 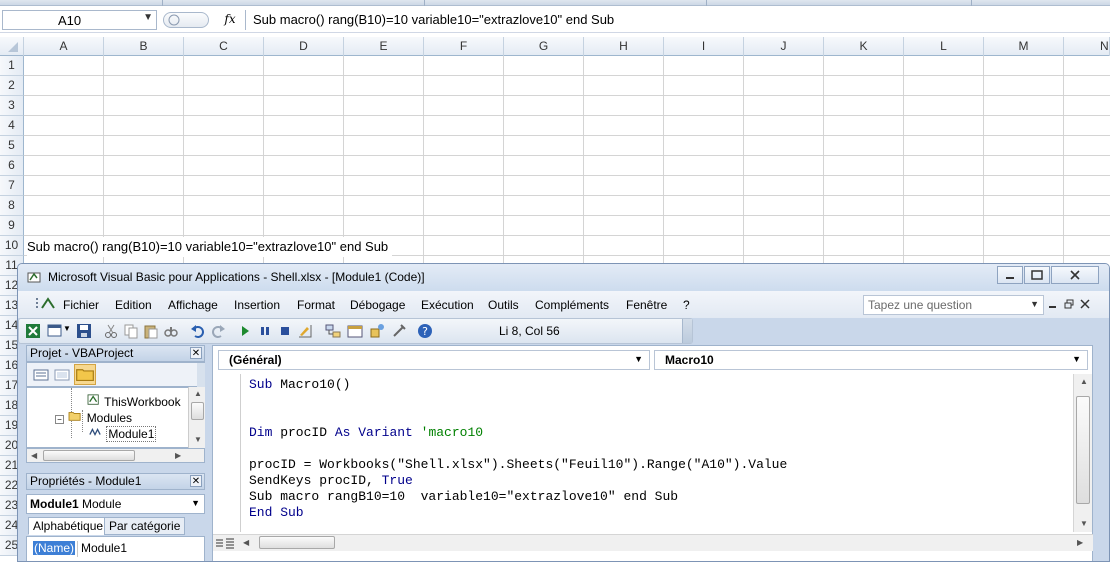 I want to click on toolbar-overflow-button, so click(x=687, y=331).